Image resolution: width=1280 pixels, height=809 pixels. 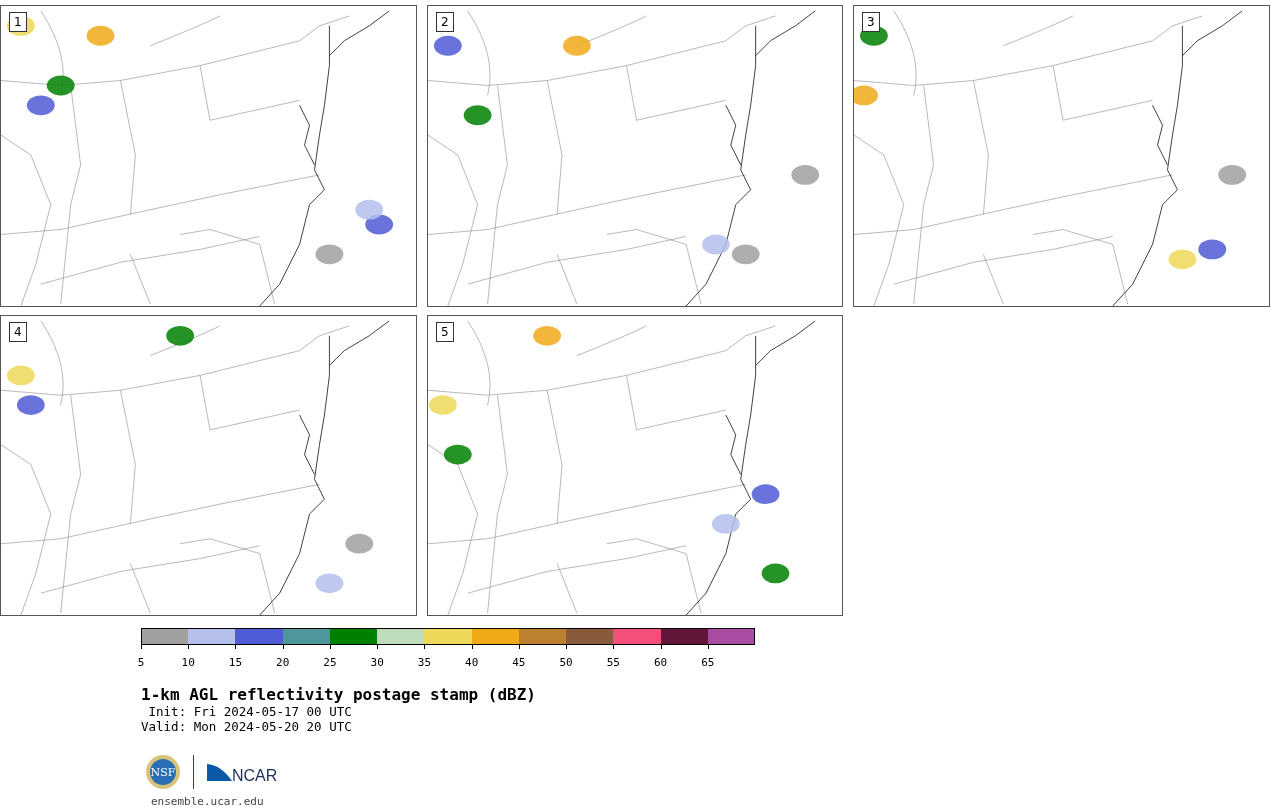 What do you see at coordinates (18, 22) in the screenshot?
I see `panel-number: 1` at bounding box center [18, 22].